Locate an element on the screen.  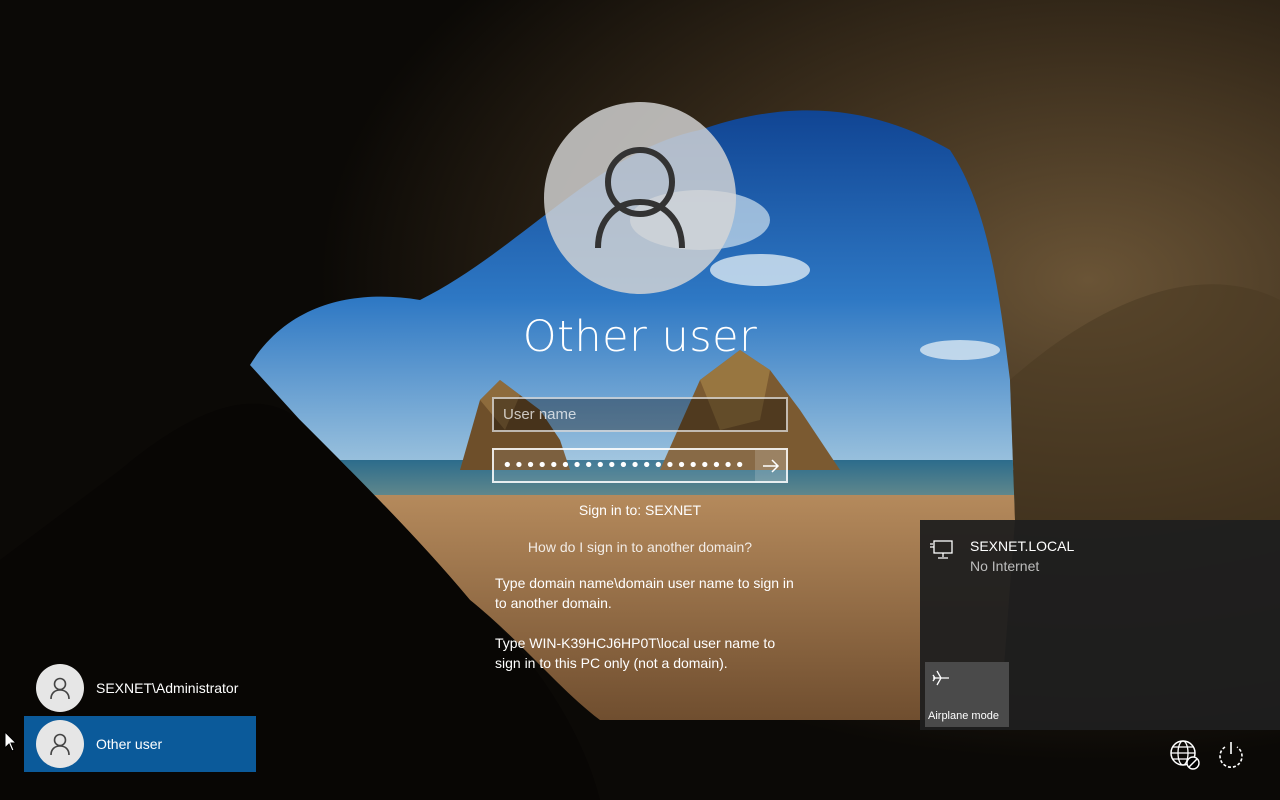
user-list-item-other-user: Other user is located at coordinates (140, 744).